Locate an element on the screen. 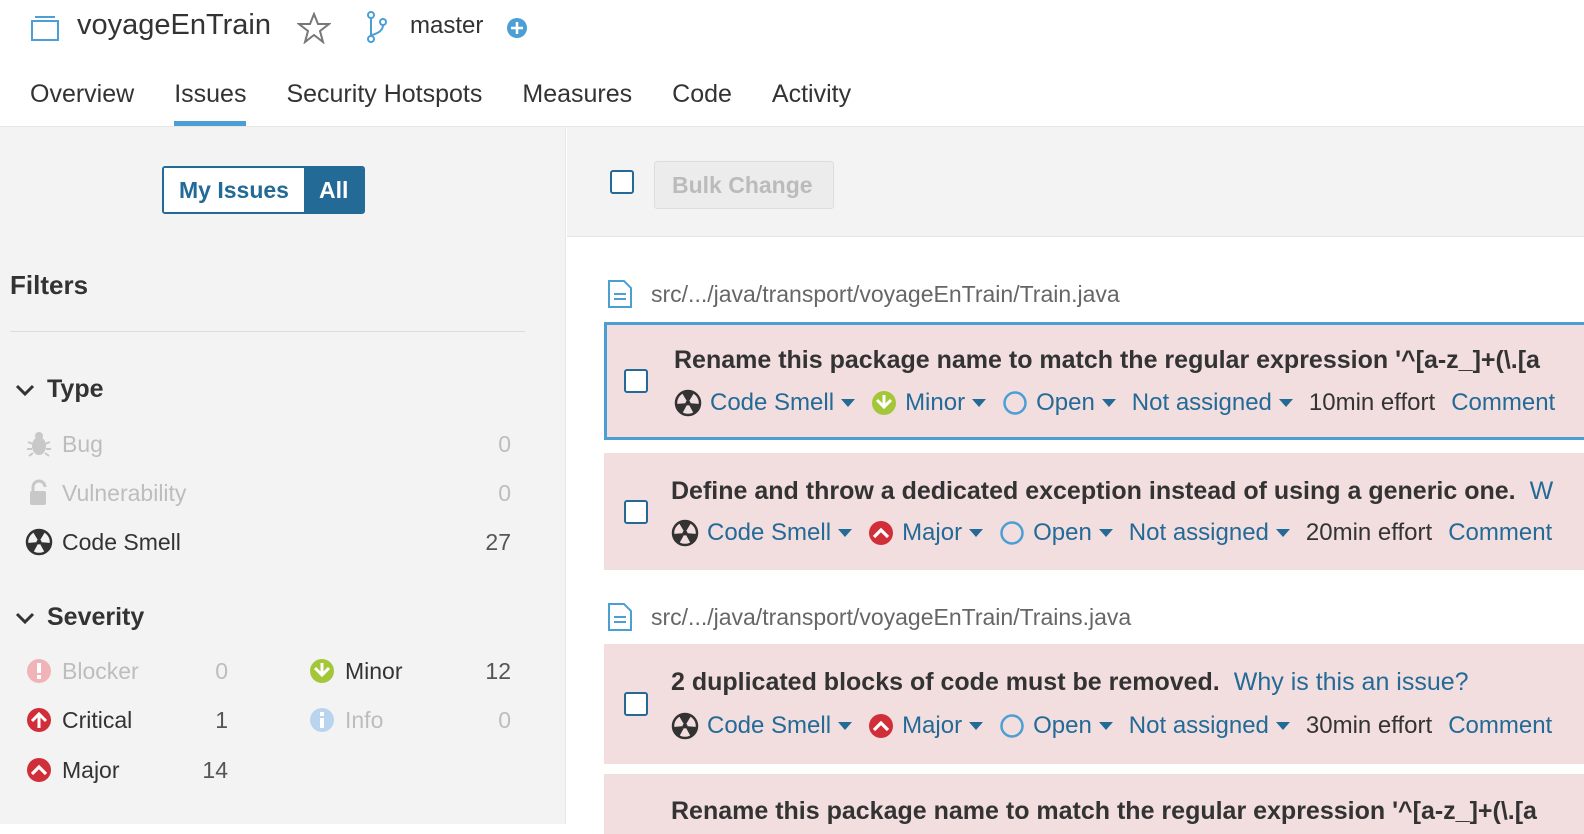 The width and height of the screenshot is (1584, 834). facet-item-label: Info is located at coordinates (364, 719).